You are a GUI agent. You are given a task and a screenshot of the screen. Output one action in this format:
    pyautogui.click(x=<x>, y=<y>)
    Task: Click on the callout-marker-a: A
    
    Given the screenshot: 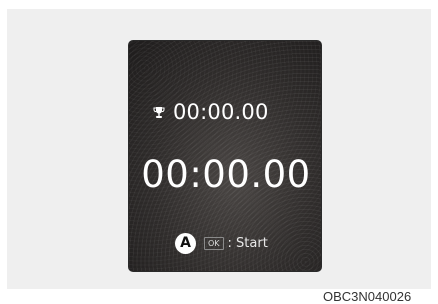 What is the action you would take?
    pyautogui.click(x=185, y=243)
    